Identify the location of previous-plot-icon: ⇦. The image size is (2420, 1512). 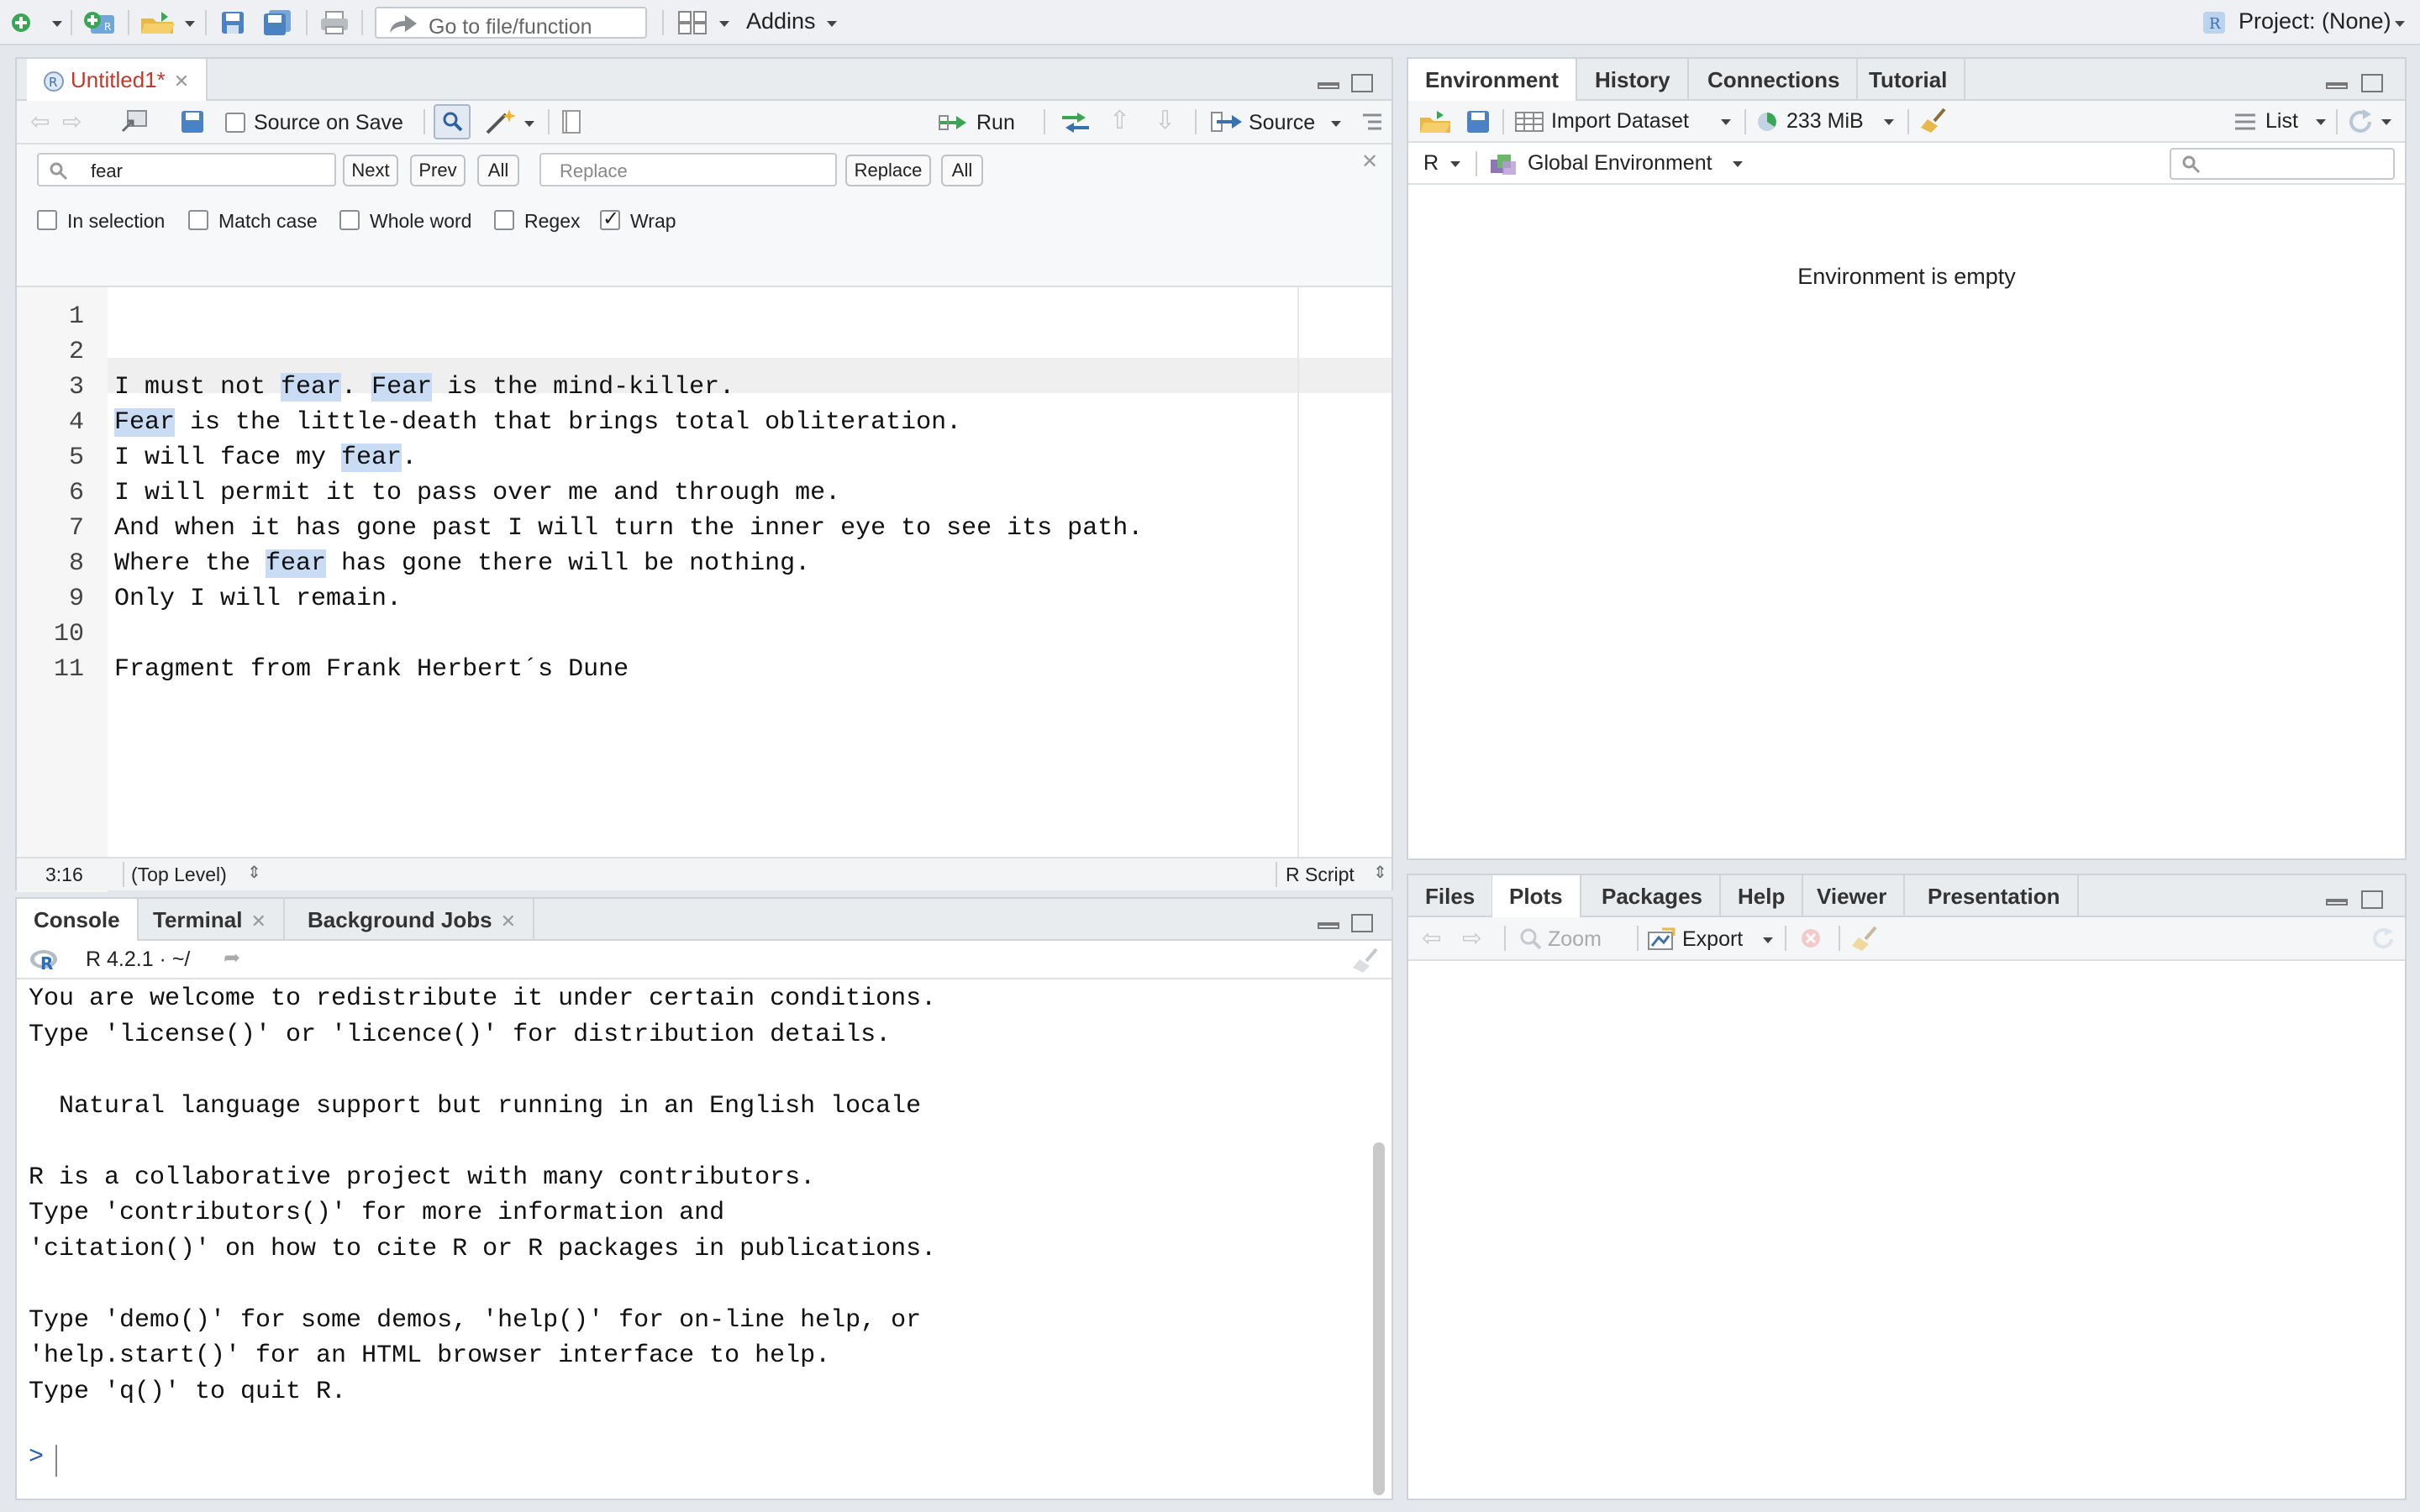
(1432, 938).